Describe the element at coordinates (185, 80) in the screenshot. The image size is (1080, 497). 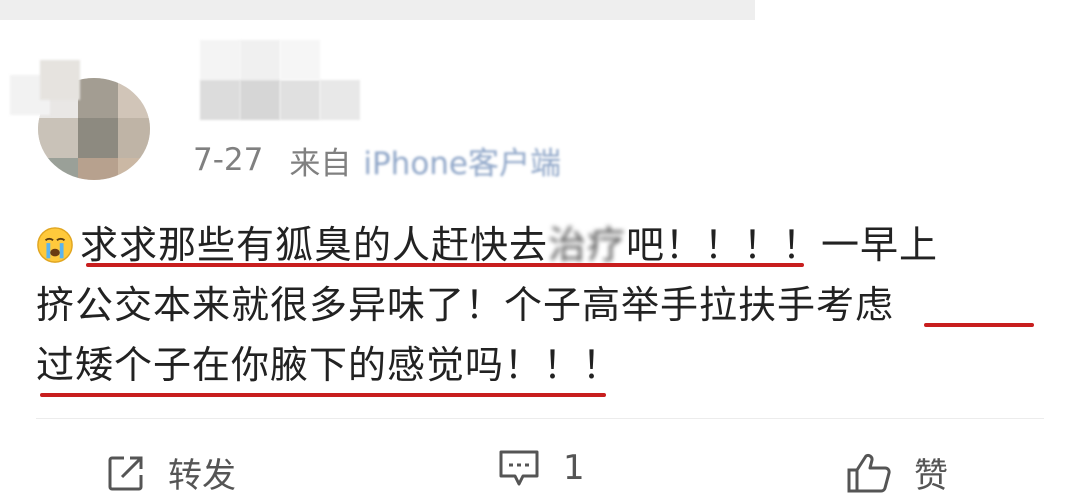
I see `username-obscured` at that location.